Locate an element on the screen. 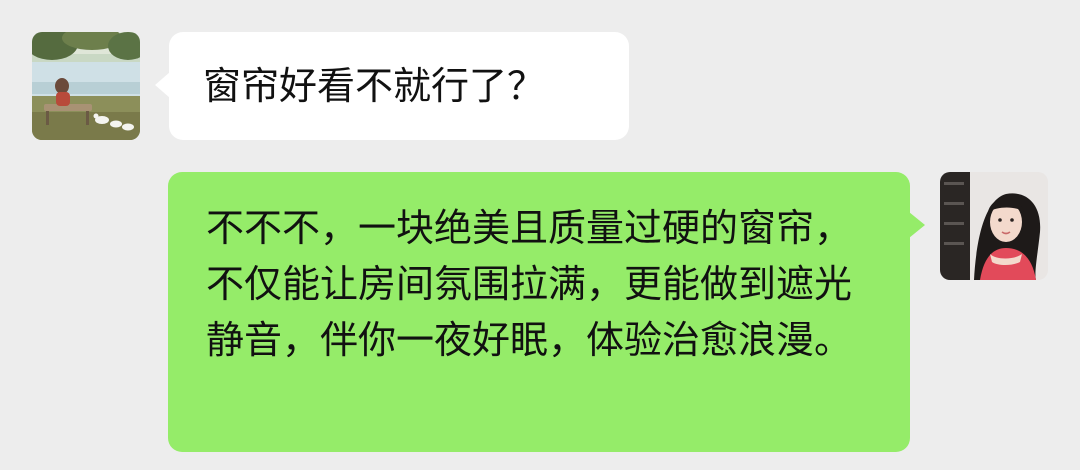 Image resolution: width=1080 pixels, height=470 pixels. contact-avatar is located at coordinates (86, 86).